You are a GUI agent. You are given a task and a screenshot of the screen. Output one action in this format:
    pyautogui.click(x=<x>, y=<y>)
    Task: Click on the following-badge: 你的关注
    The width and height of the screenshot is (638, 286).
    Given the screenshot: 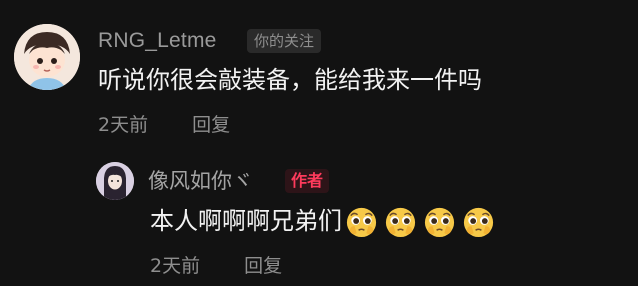 What is the action you would take?
    pyautogui.click(x=284, y=41)
    